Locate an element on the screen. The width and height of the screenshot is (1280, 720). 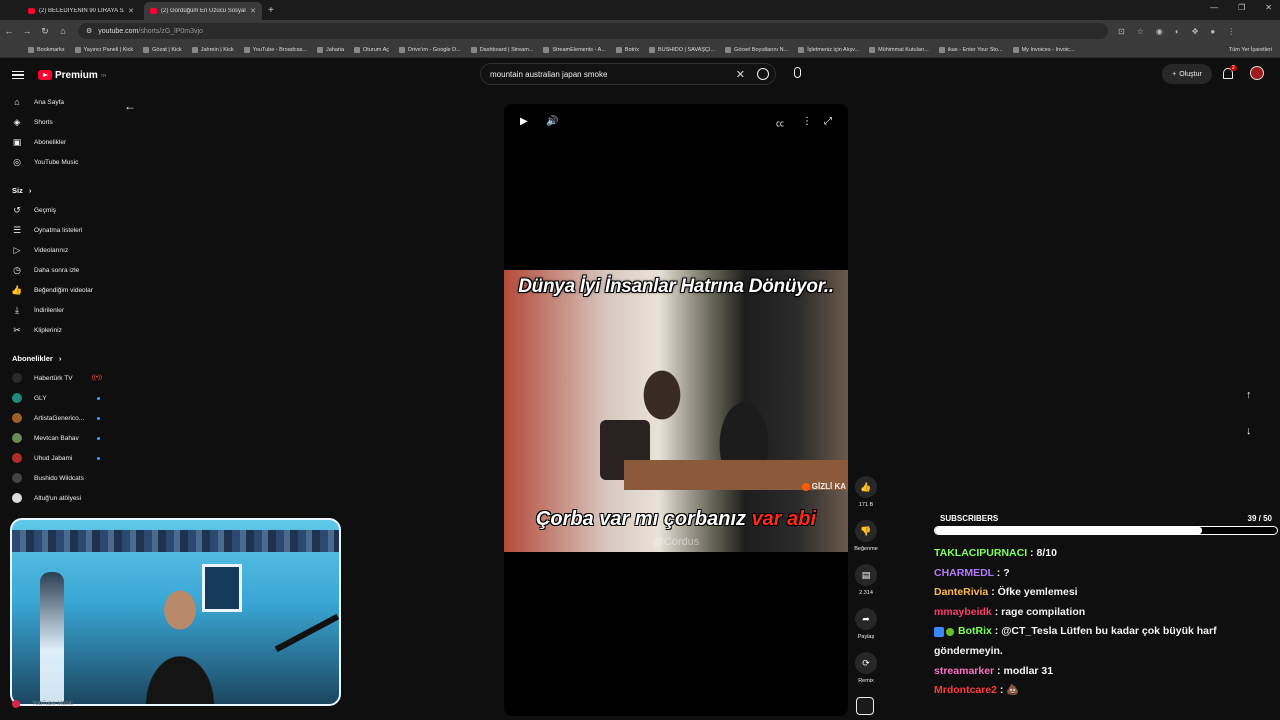
more-options-icon: ⋮ is located at coordinates (807, 121).